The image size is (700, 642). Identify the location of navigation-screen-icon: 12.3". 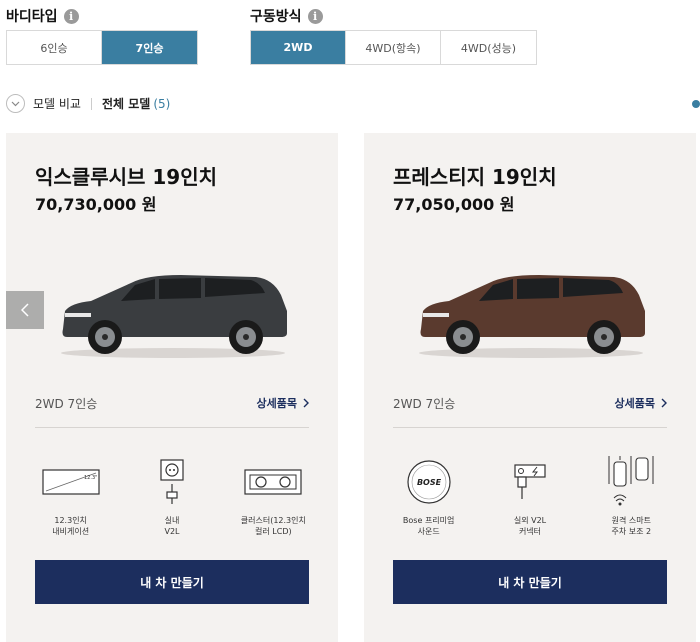
(71, 482).